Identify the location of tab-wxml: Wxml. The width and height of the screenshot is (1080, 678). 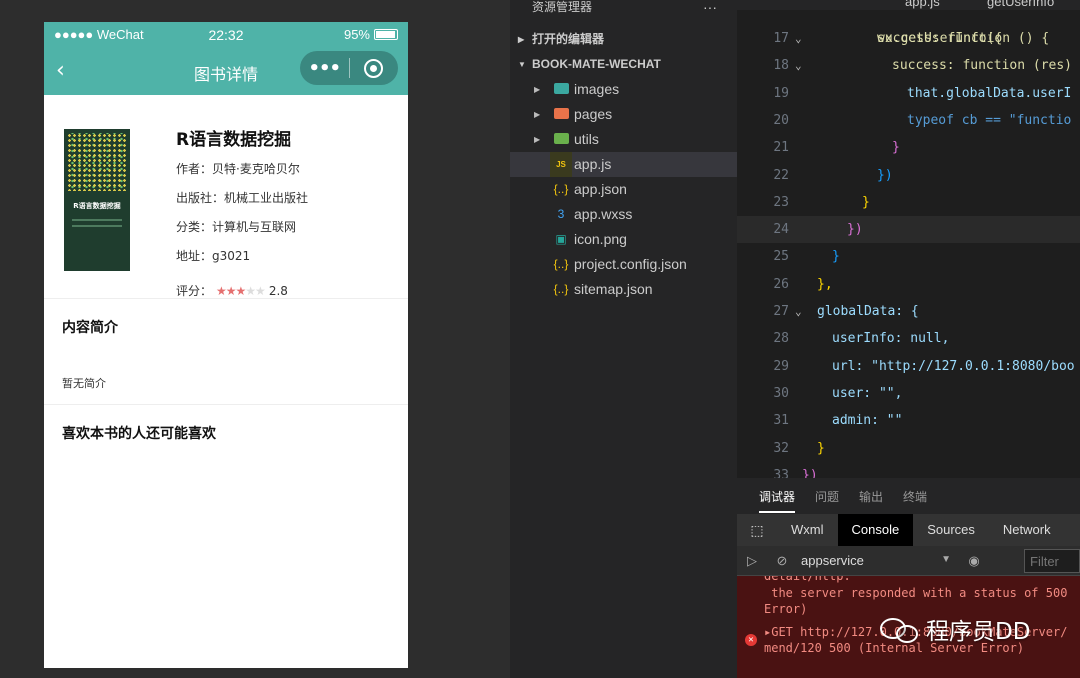
(807, 530).